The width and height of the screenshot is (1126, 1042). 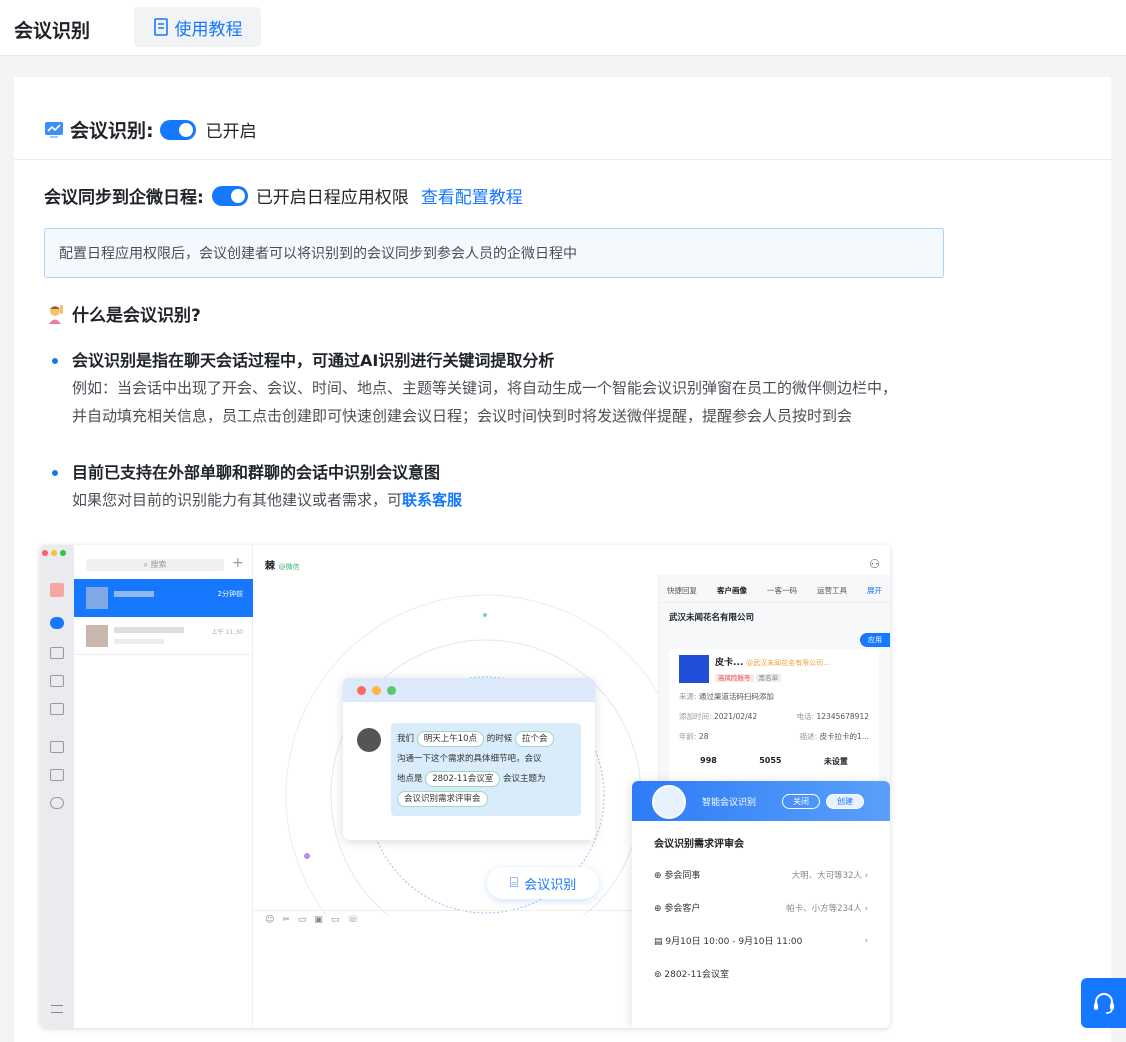 What do you see at coordinates (230, 594) in the screenshot?
I see `chat-time: 2分钟前` at bounding box center [230, 594].